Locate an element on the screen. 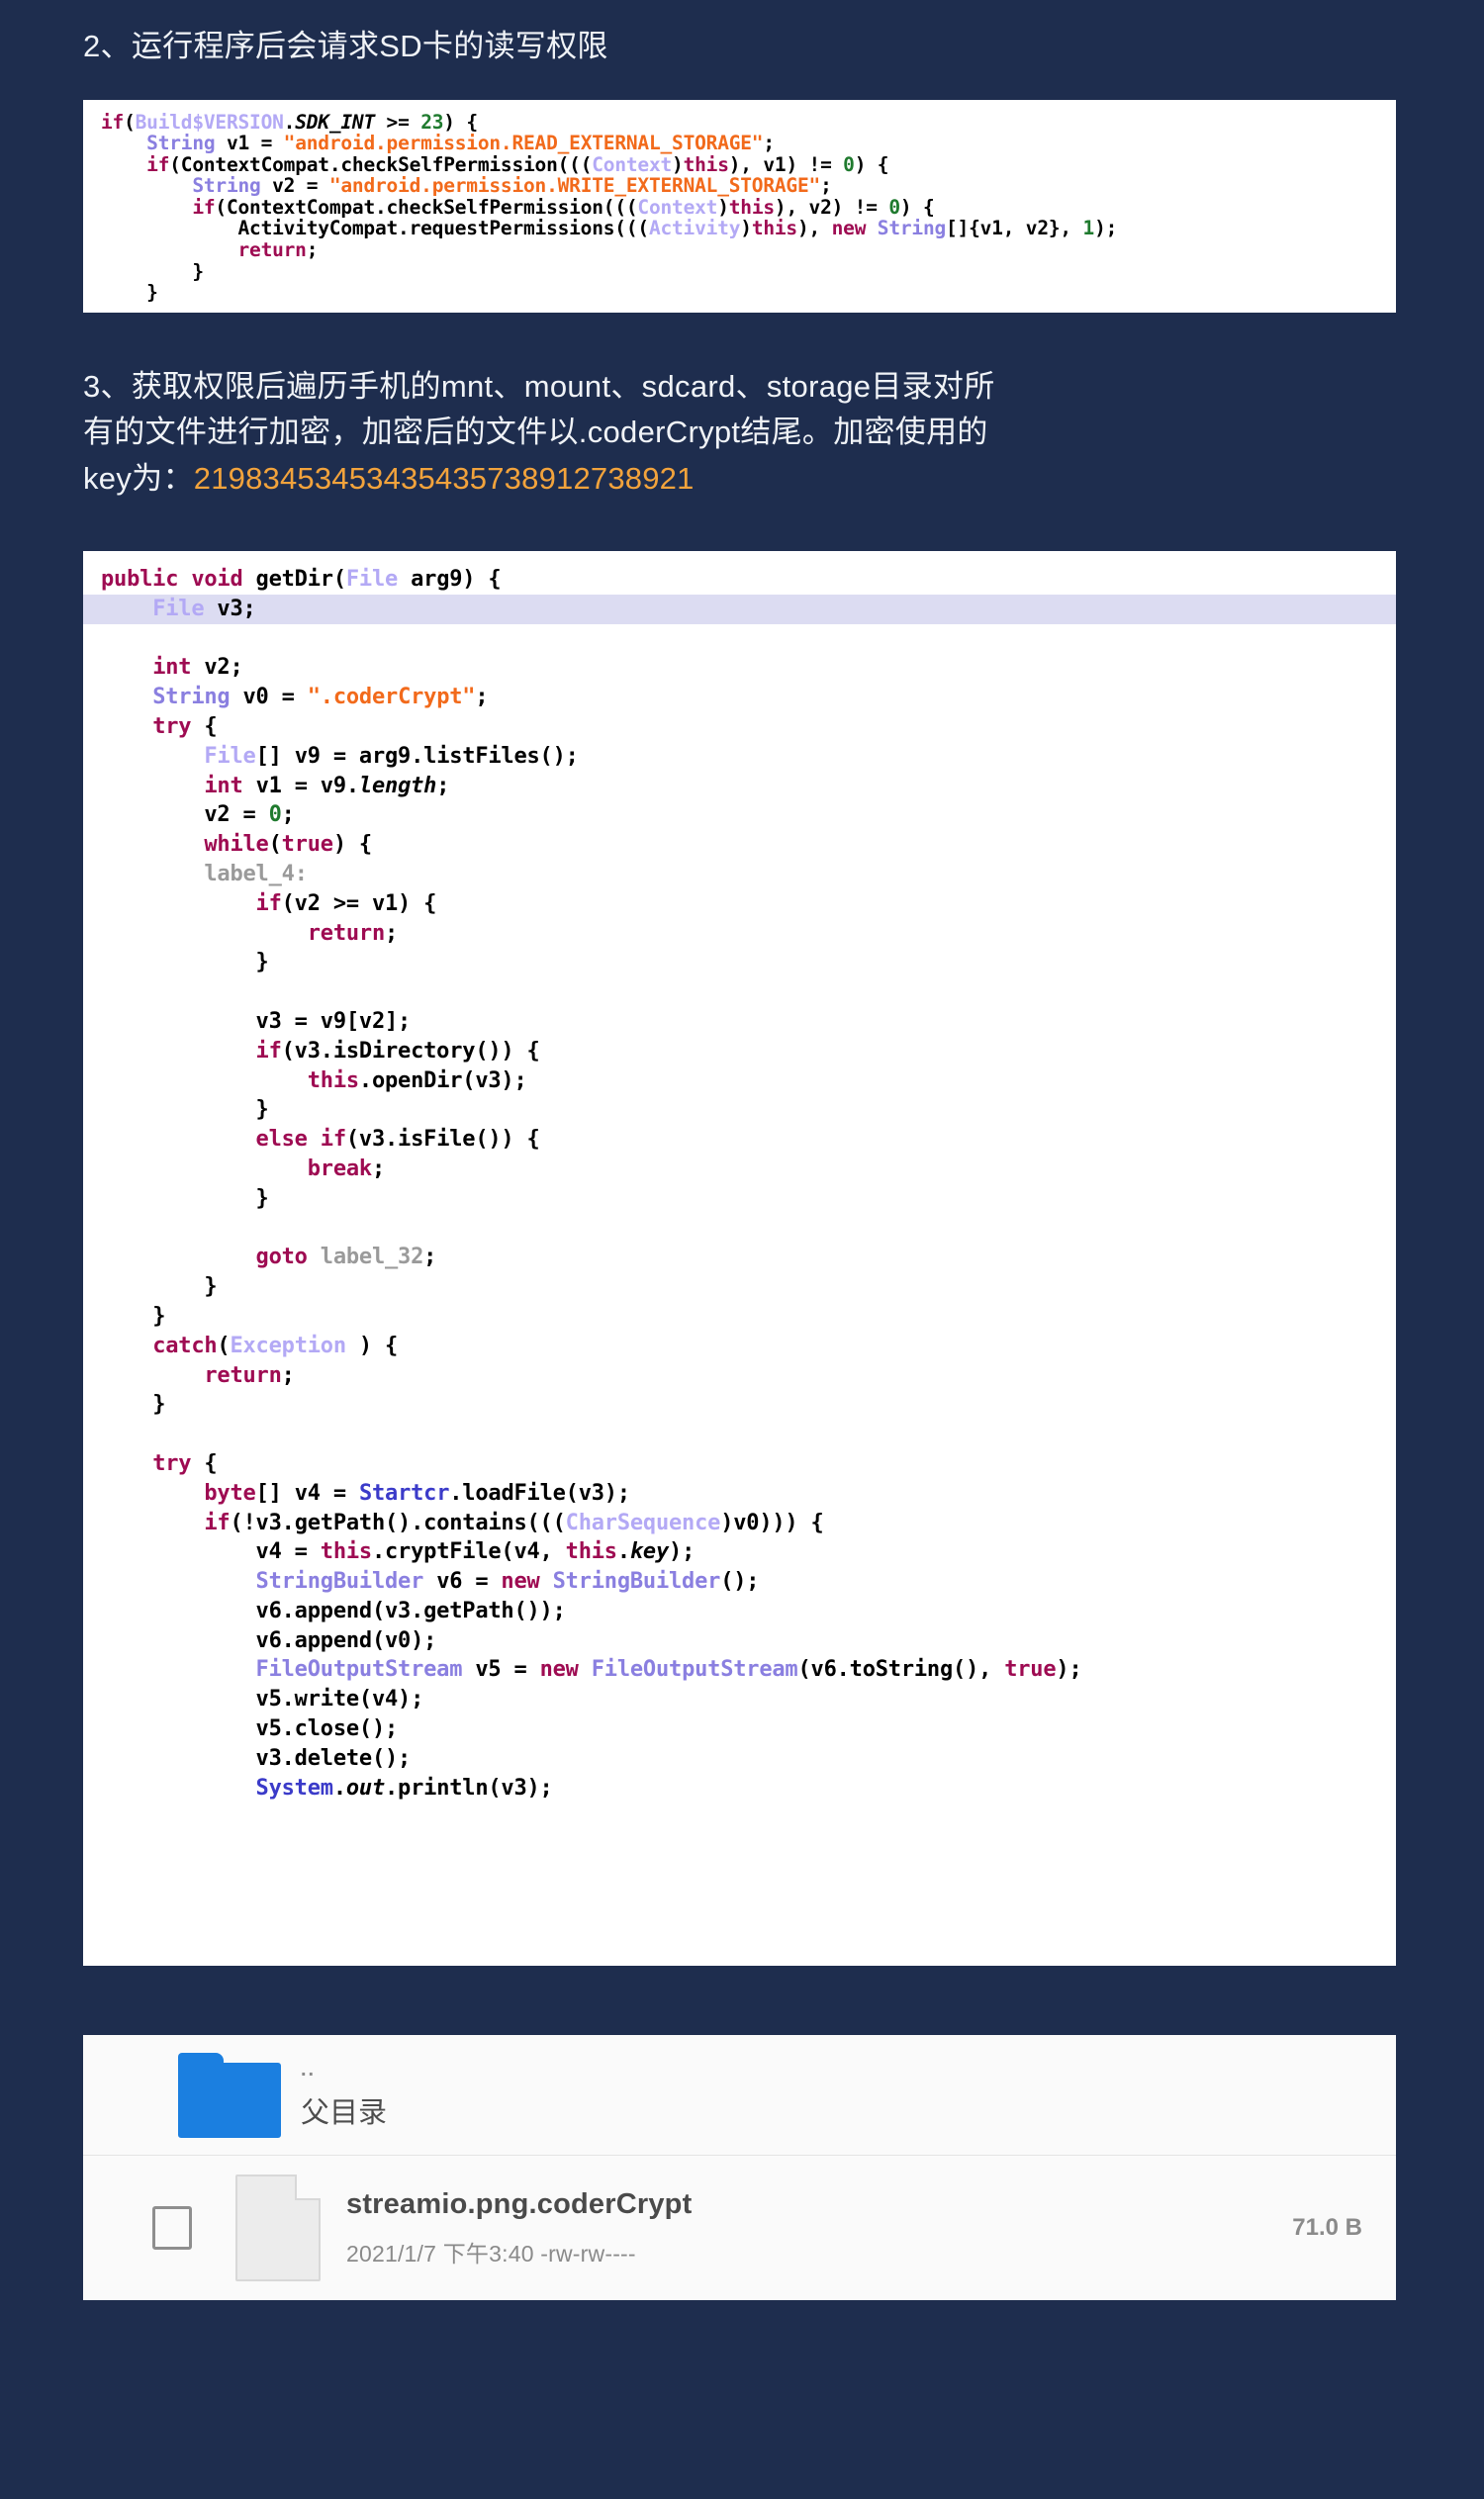 The image size is (1484, 2499). file-size: 71.0 B is located at coordinates (1327, 2227).